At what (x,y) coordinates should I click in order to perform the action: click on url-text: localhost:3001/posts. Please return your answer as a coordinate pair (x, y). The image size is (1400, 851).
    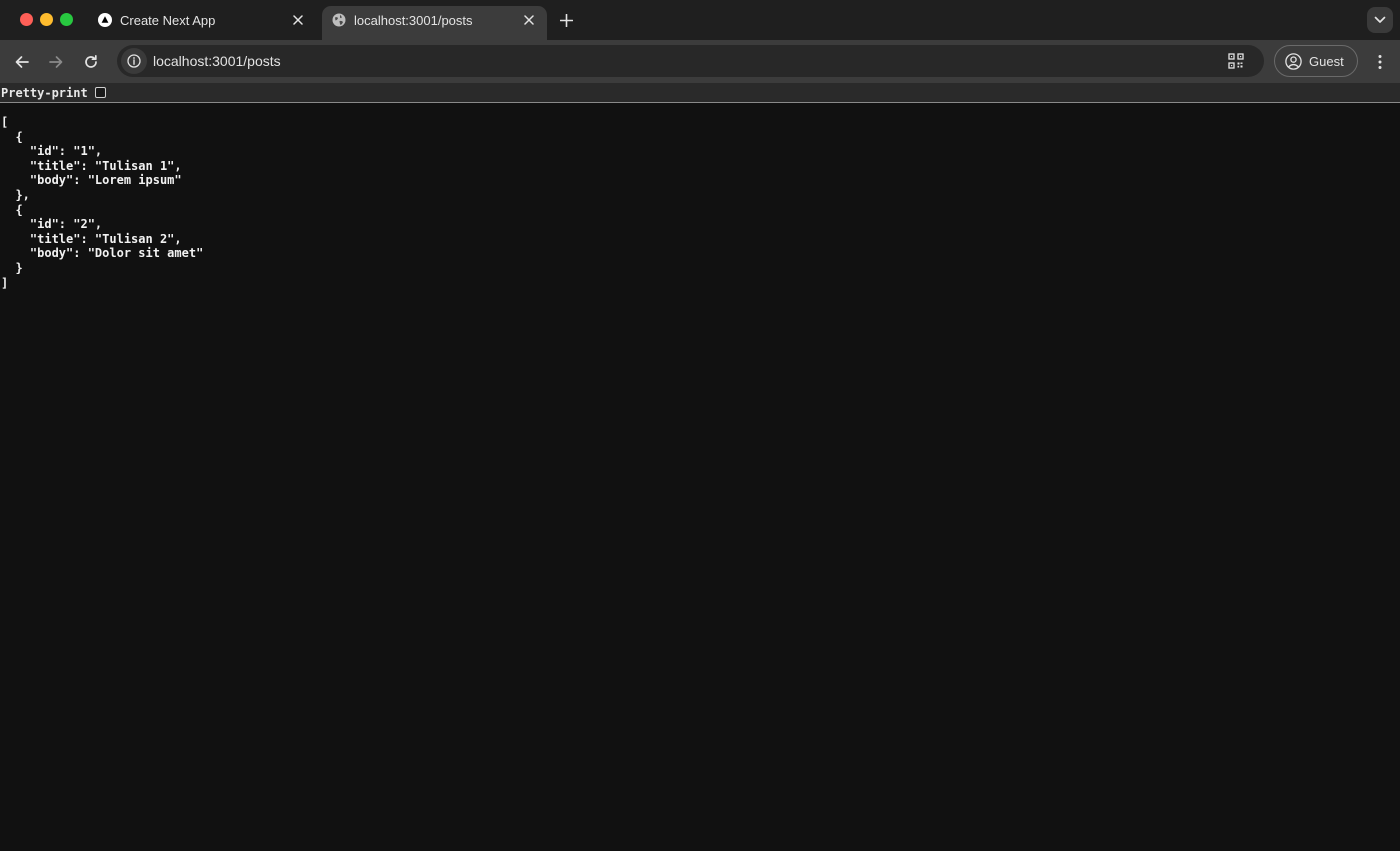
    Looking at the image, I should click on (217, 61).